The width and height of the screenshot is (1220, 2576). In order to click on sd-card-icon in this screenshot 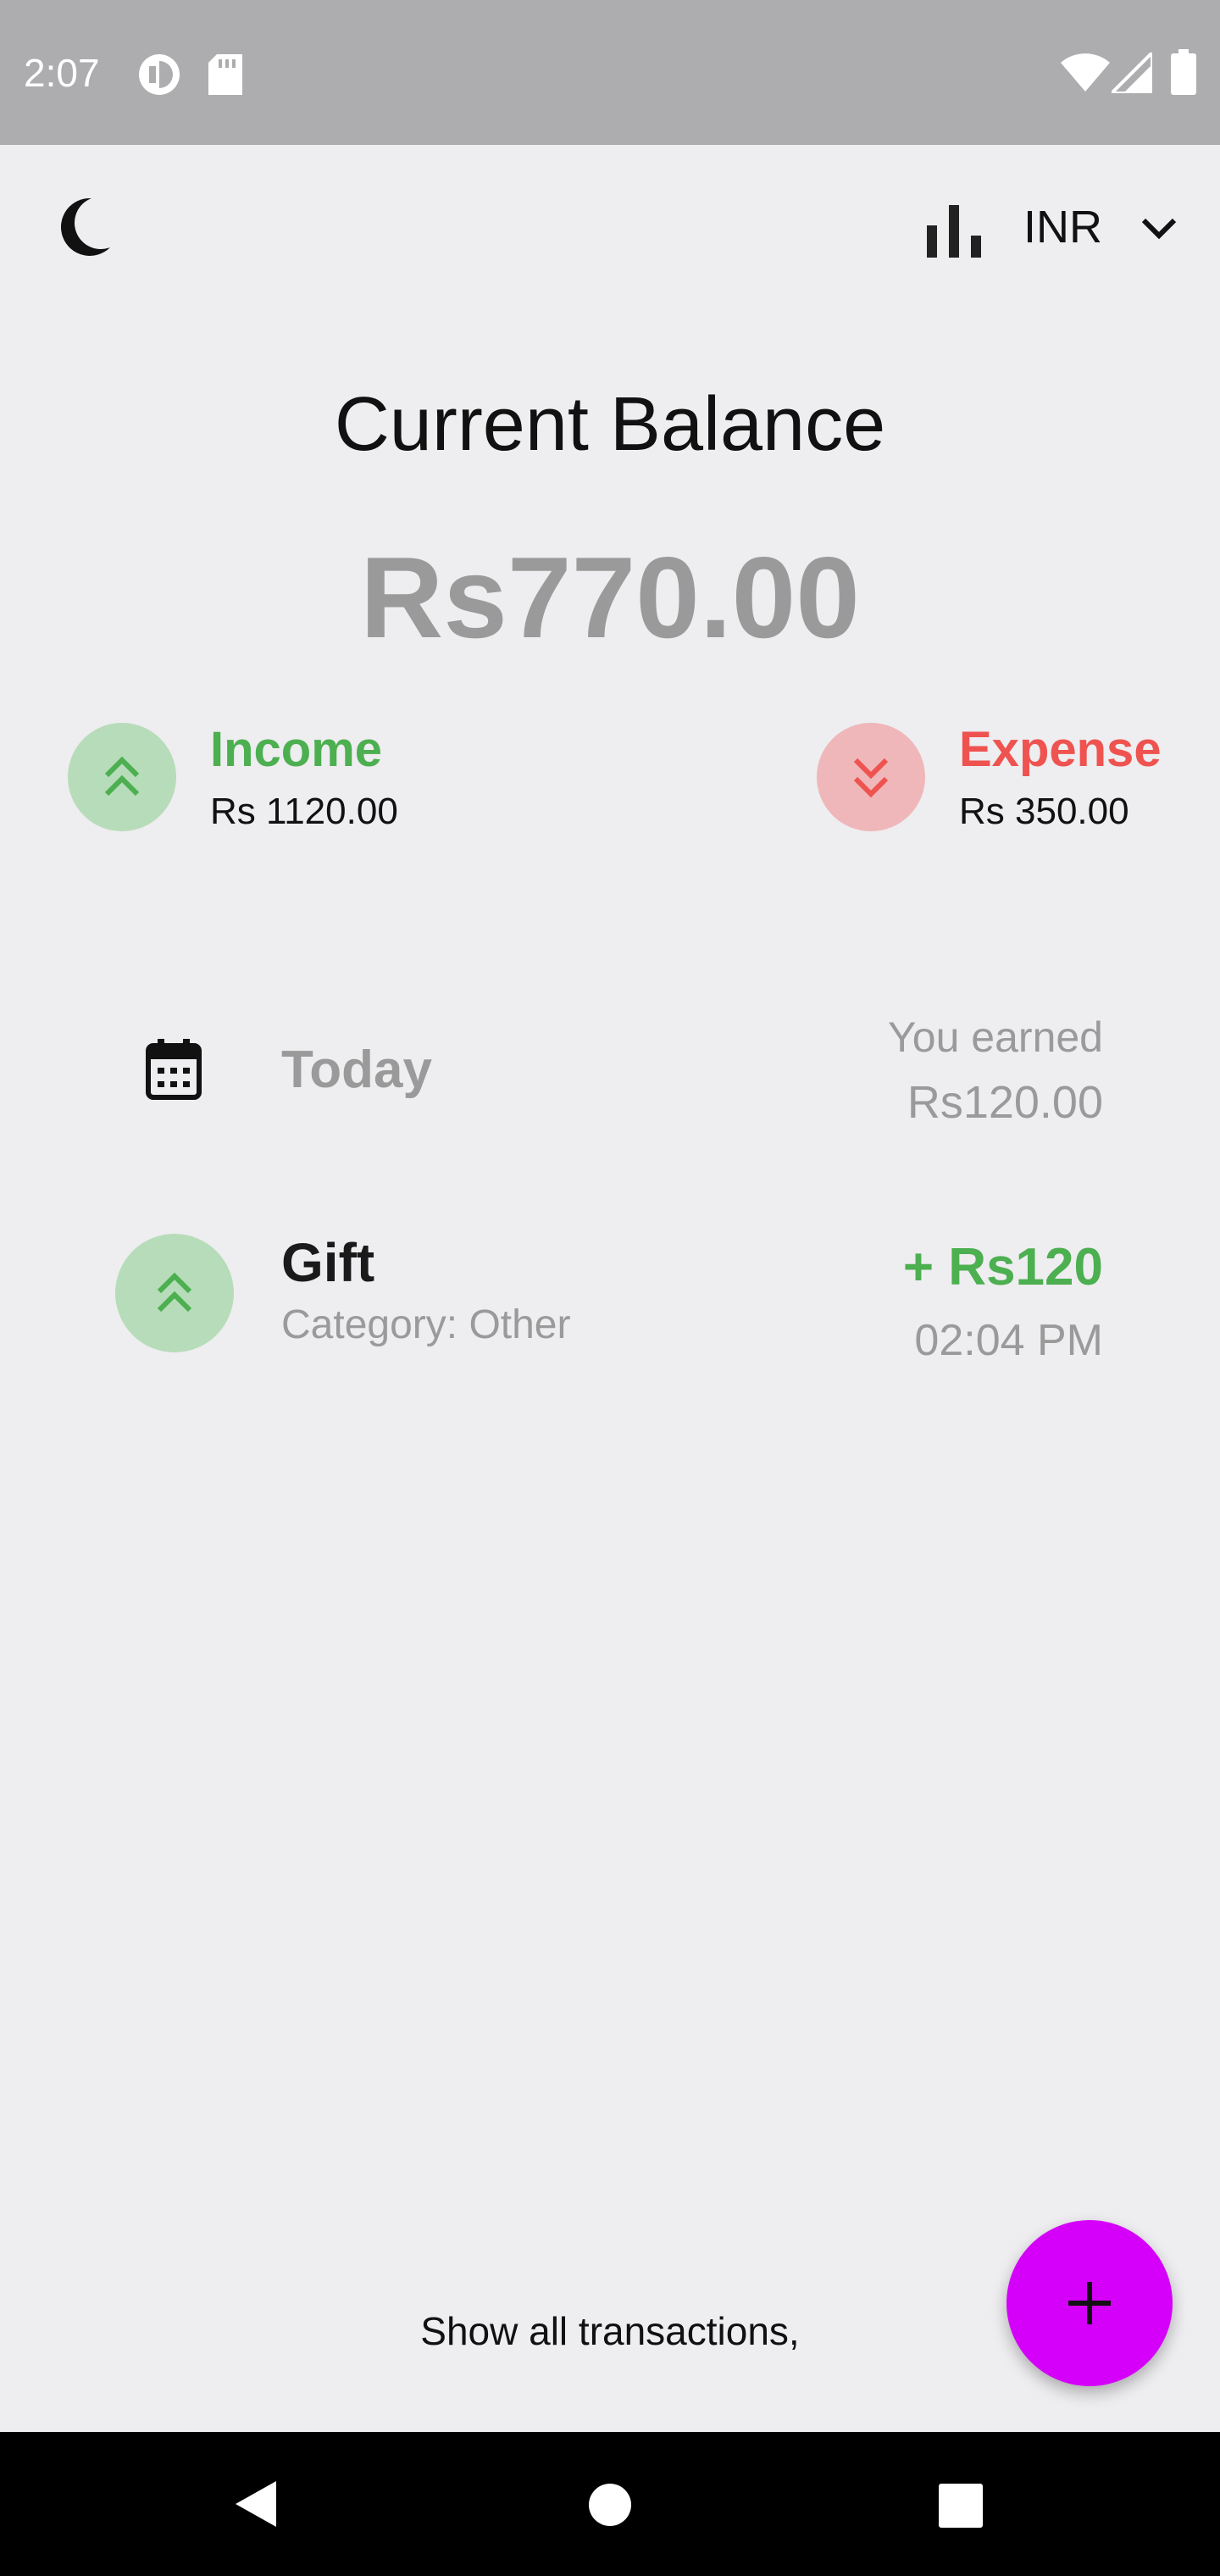, I will do `click(225, 74)`.